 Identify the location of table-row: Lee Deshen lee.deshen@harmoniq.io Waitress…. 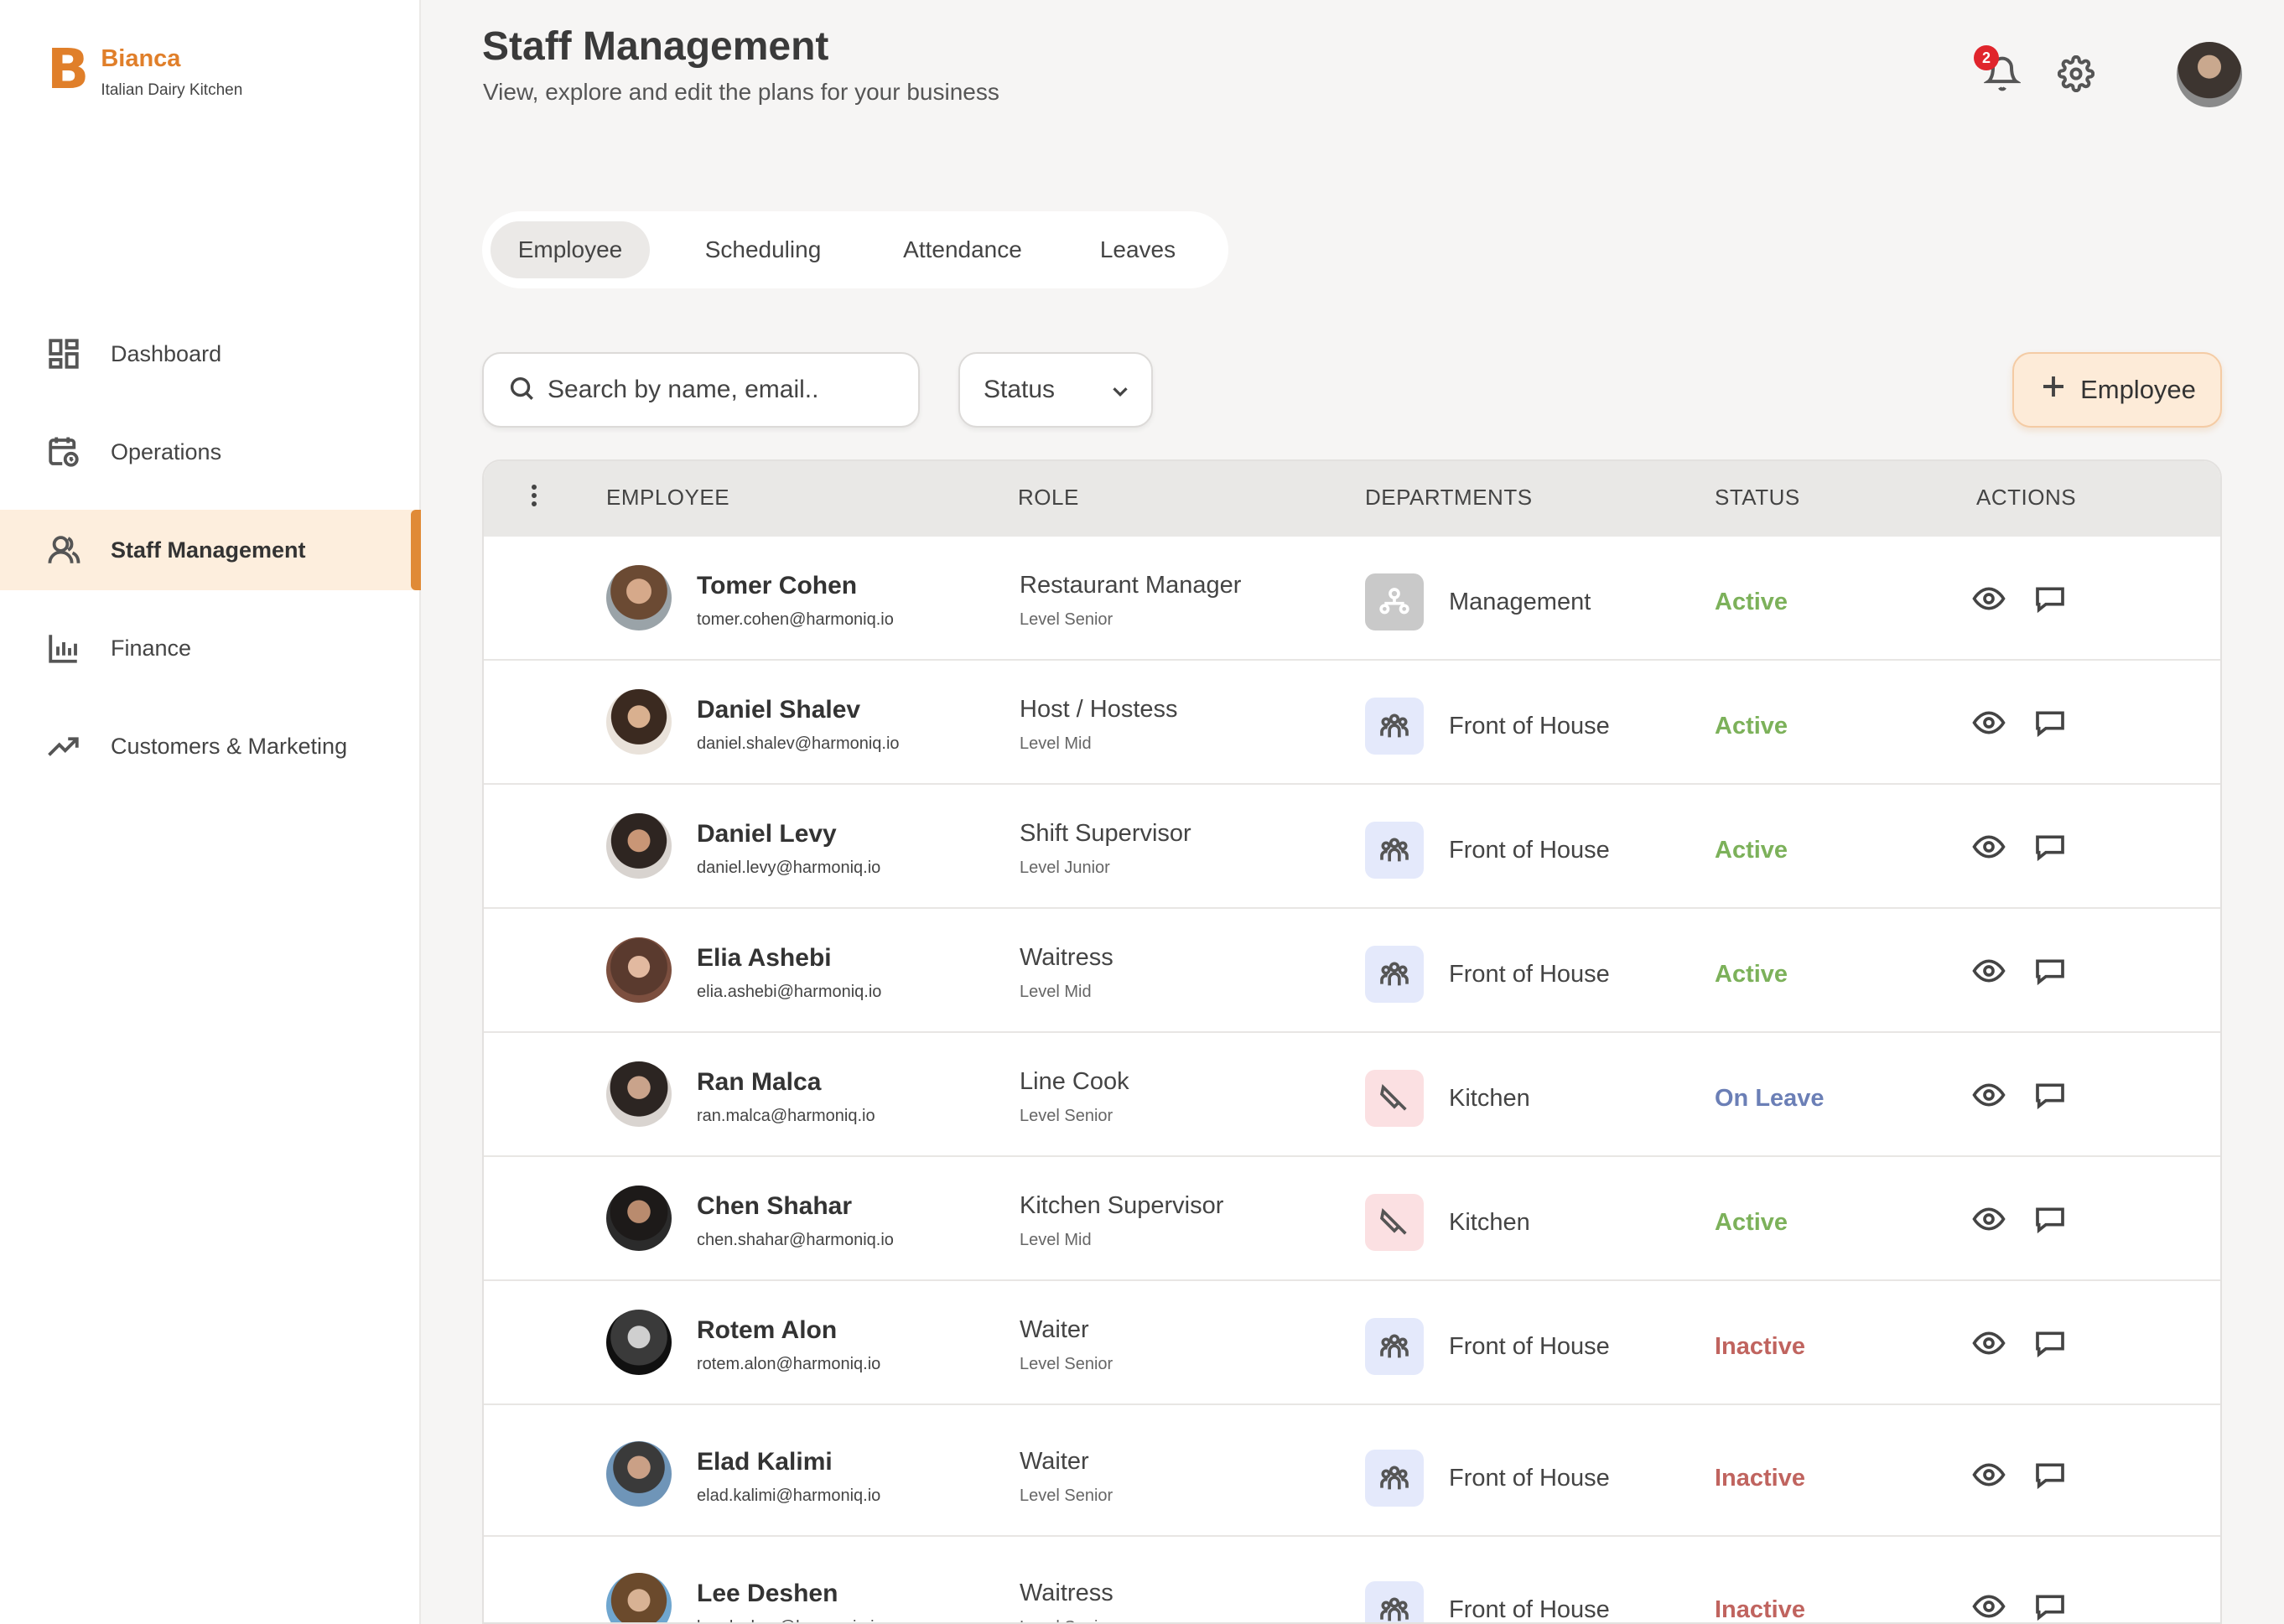
(1352, 1583).